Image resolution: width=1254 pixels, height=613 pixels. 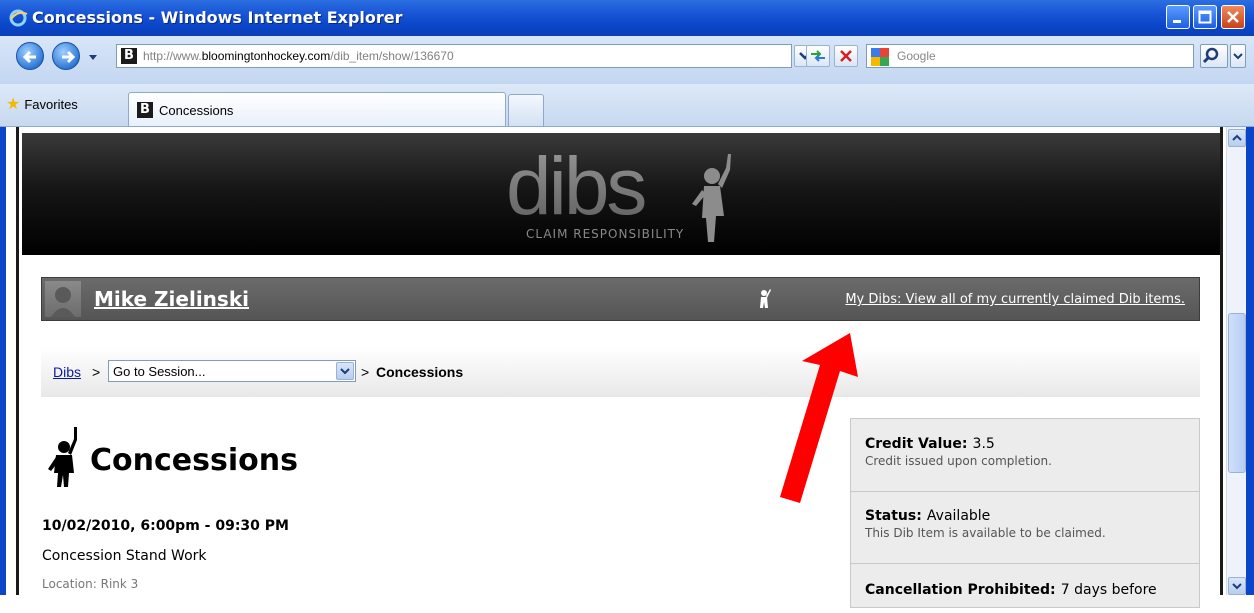 What do you see at coordinates (1108, 590) in the screenshot?
I see `cancellation-value: 7 days before` at bounding box center [1108, 590].